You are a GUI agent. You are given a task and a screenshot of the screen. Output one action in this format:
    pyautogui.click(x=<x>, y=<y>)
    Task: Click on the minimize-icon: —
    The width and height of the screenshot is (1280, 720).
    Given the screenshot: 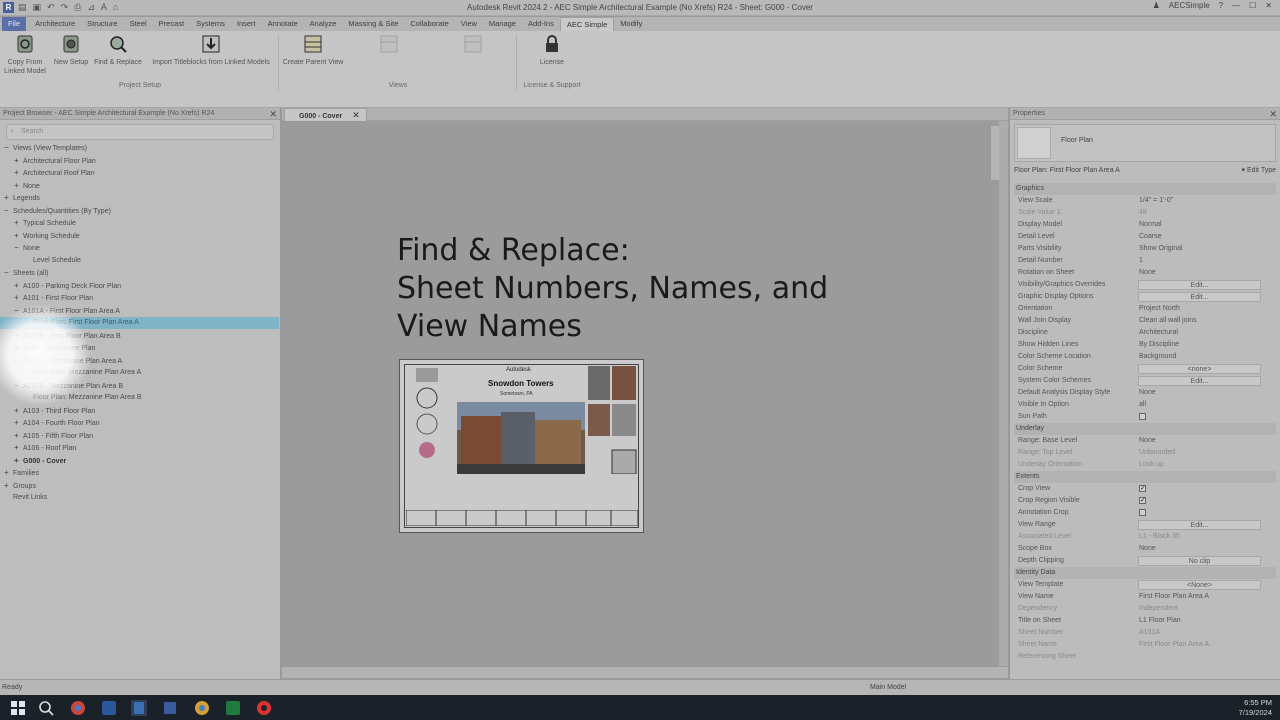 What is the action you would take?
    pyautogui.click(x=1236, y=5)
    